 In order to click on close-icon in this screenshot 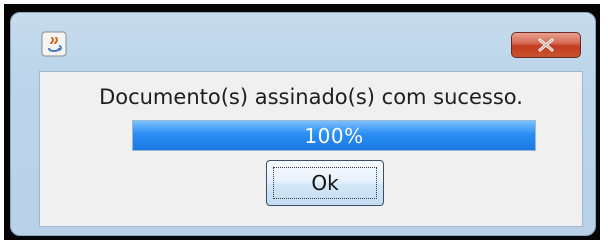, I will do `click(546, 45)`.